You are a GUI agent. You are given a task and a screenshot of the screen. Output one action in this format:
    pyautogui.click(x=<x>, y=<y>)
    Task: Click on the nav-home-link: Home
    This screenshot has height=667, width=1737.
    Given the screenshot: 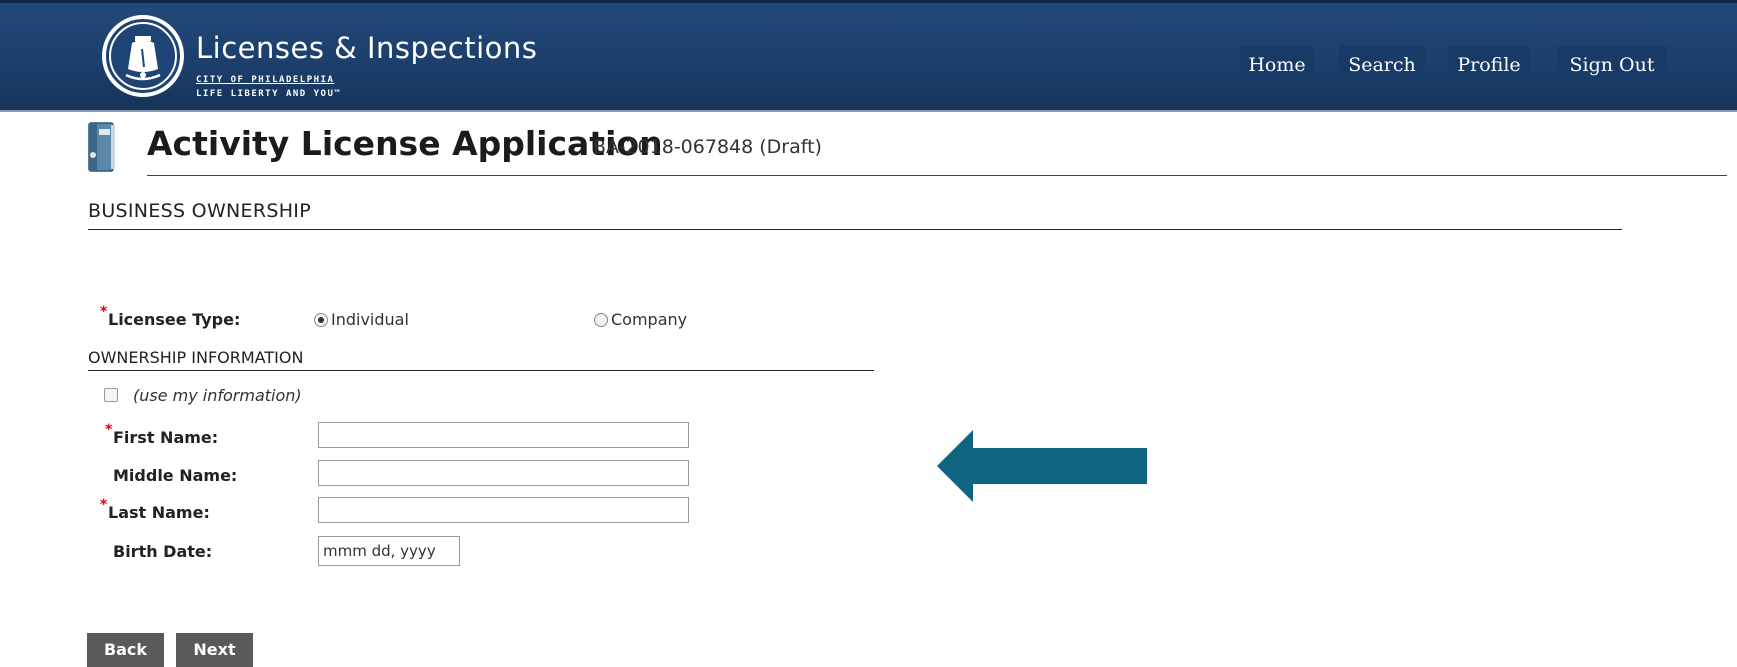 What is the action you would take?
    pyautogui.click(x=1277, y=65)
    